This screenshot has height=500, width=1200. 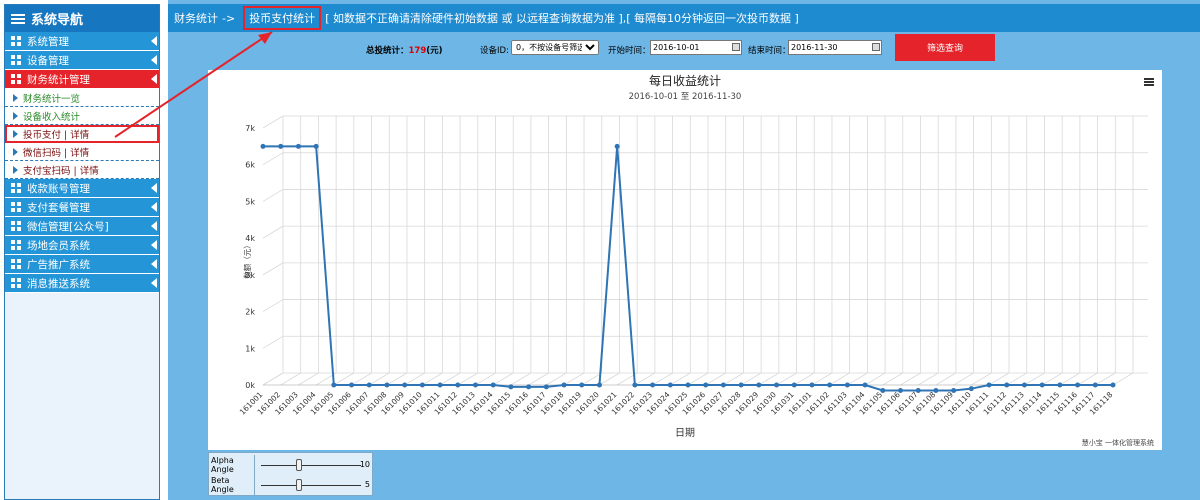 I want to click on device-select: 0，不按设备号筛选, so click(x=555, y=47).